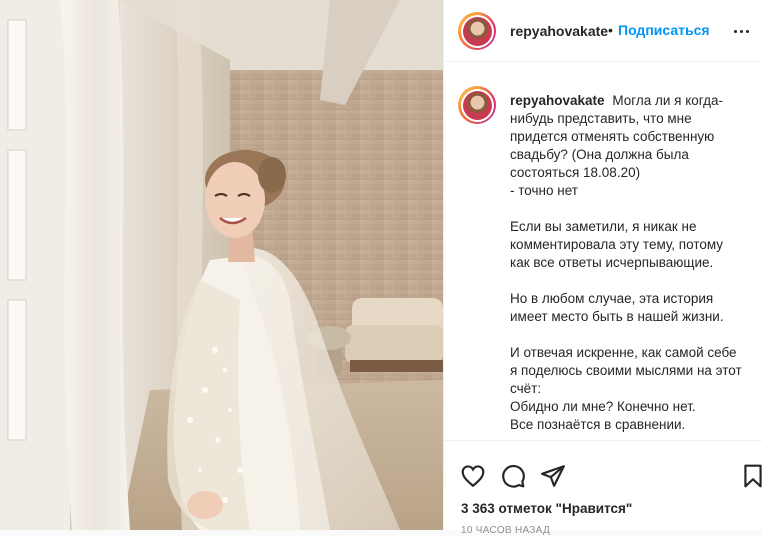 The height and width of the screenshot is (536, 762). What do you see at coordinates (513, 476) in the screenshot?
I see `comment-icon` at bounding box center [513, 476].